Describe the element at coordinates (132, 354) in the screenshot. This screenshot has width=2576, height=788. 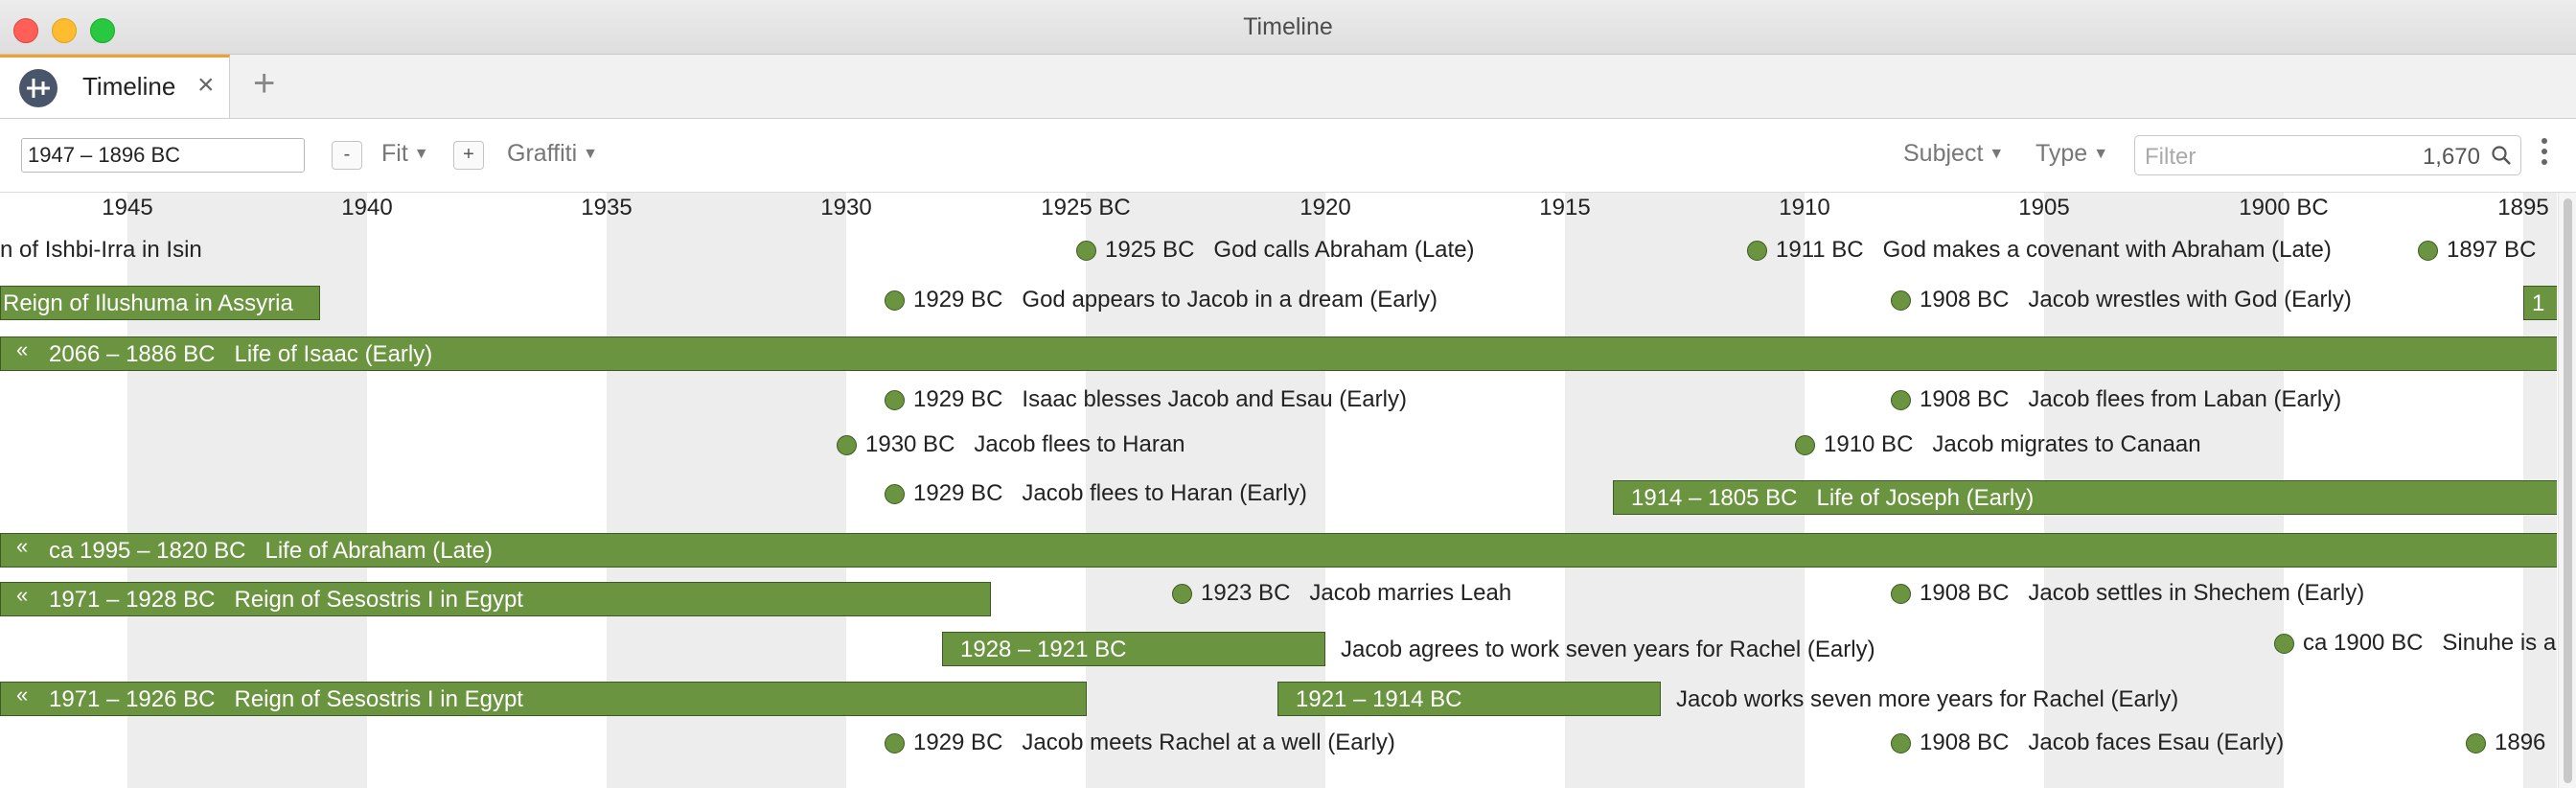
I see `span-date: 2066 – 1886 BC` at that location.